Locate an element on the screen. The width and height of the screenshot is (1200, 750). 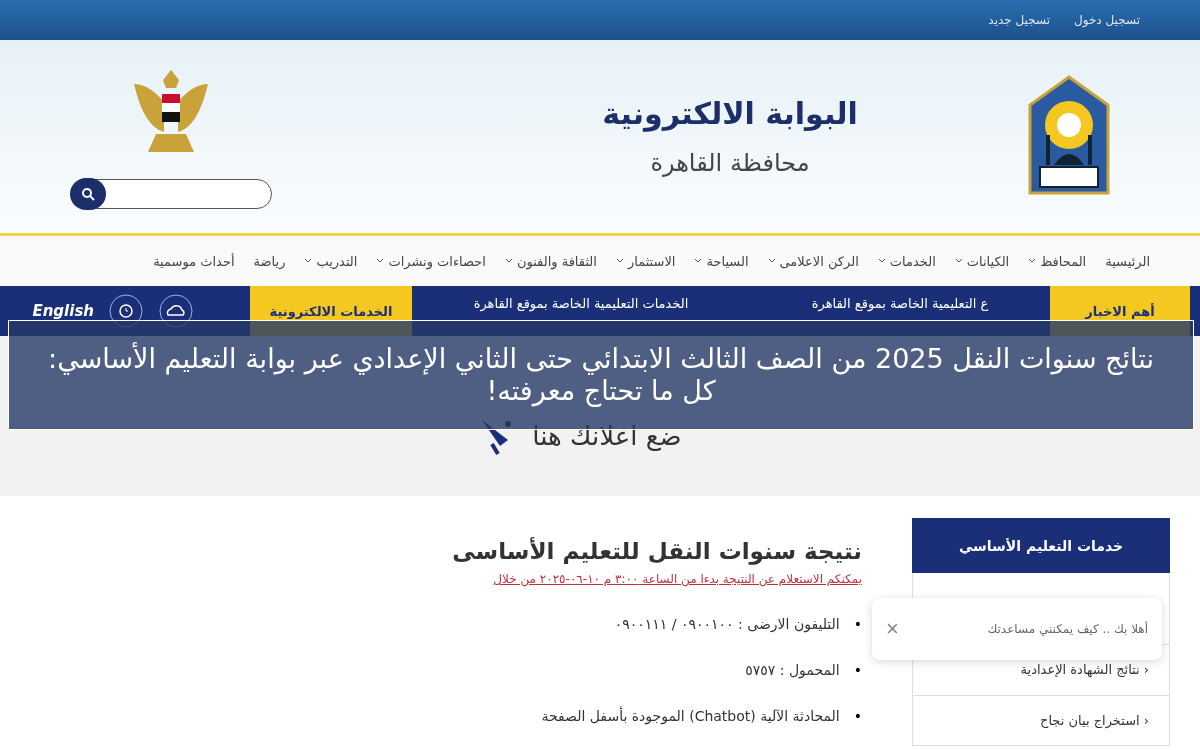
sidebar-header: خدمات التعليم الأساسي is located at coordinates (1041, 546).